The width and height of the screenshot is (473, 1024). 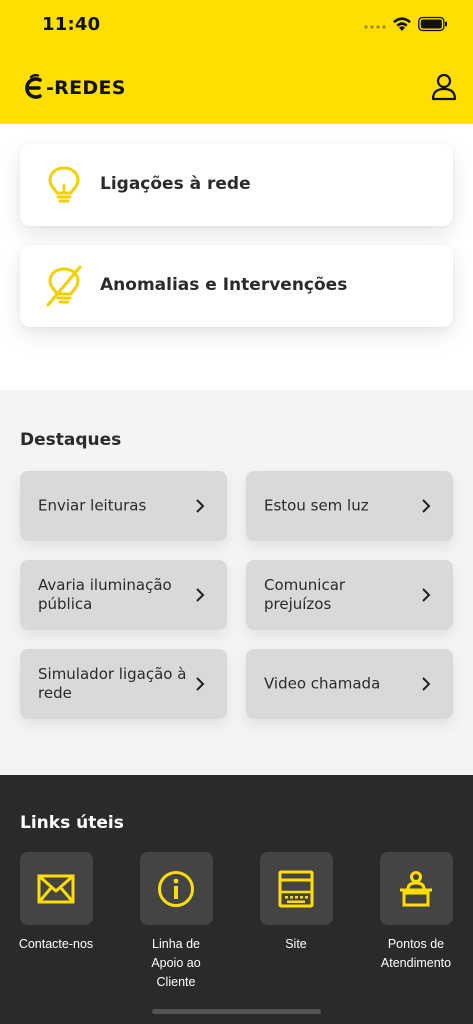 I want to click on card-anomalias: Anomalias e Intervenções, so click(x=236, y=286).